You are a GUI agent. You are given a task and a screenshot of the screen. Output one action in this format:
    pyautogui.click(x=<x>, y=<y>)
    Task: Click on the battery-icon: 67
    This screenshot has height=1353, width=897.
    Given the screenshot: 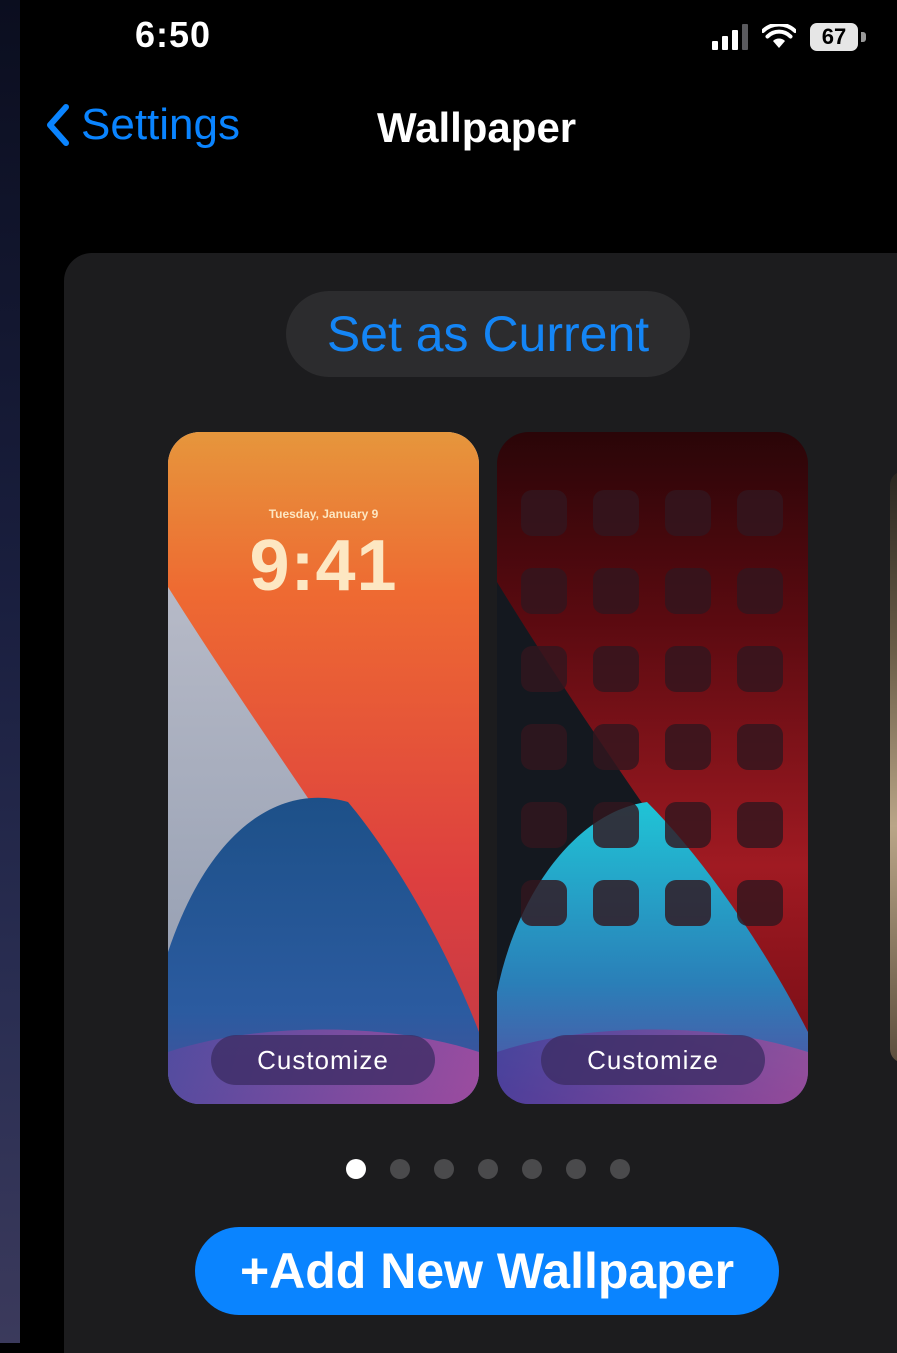 What is the action you would take?
    pyautogui.click(x=838, y=37)
    